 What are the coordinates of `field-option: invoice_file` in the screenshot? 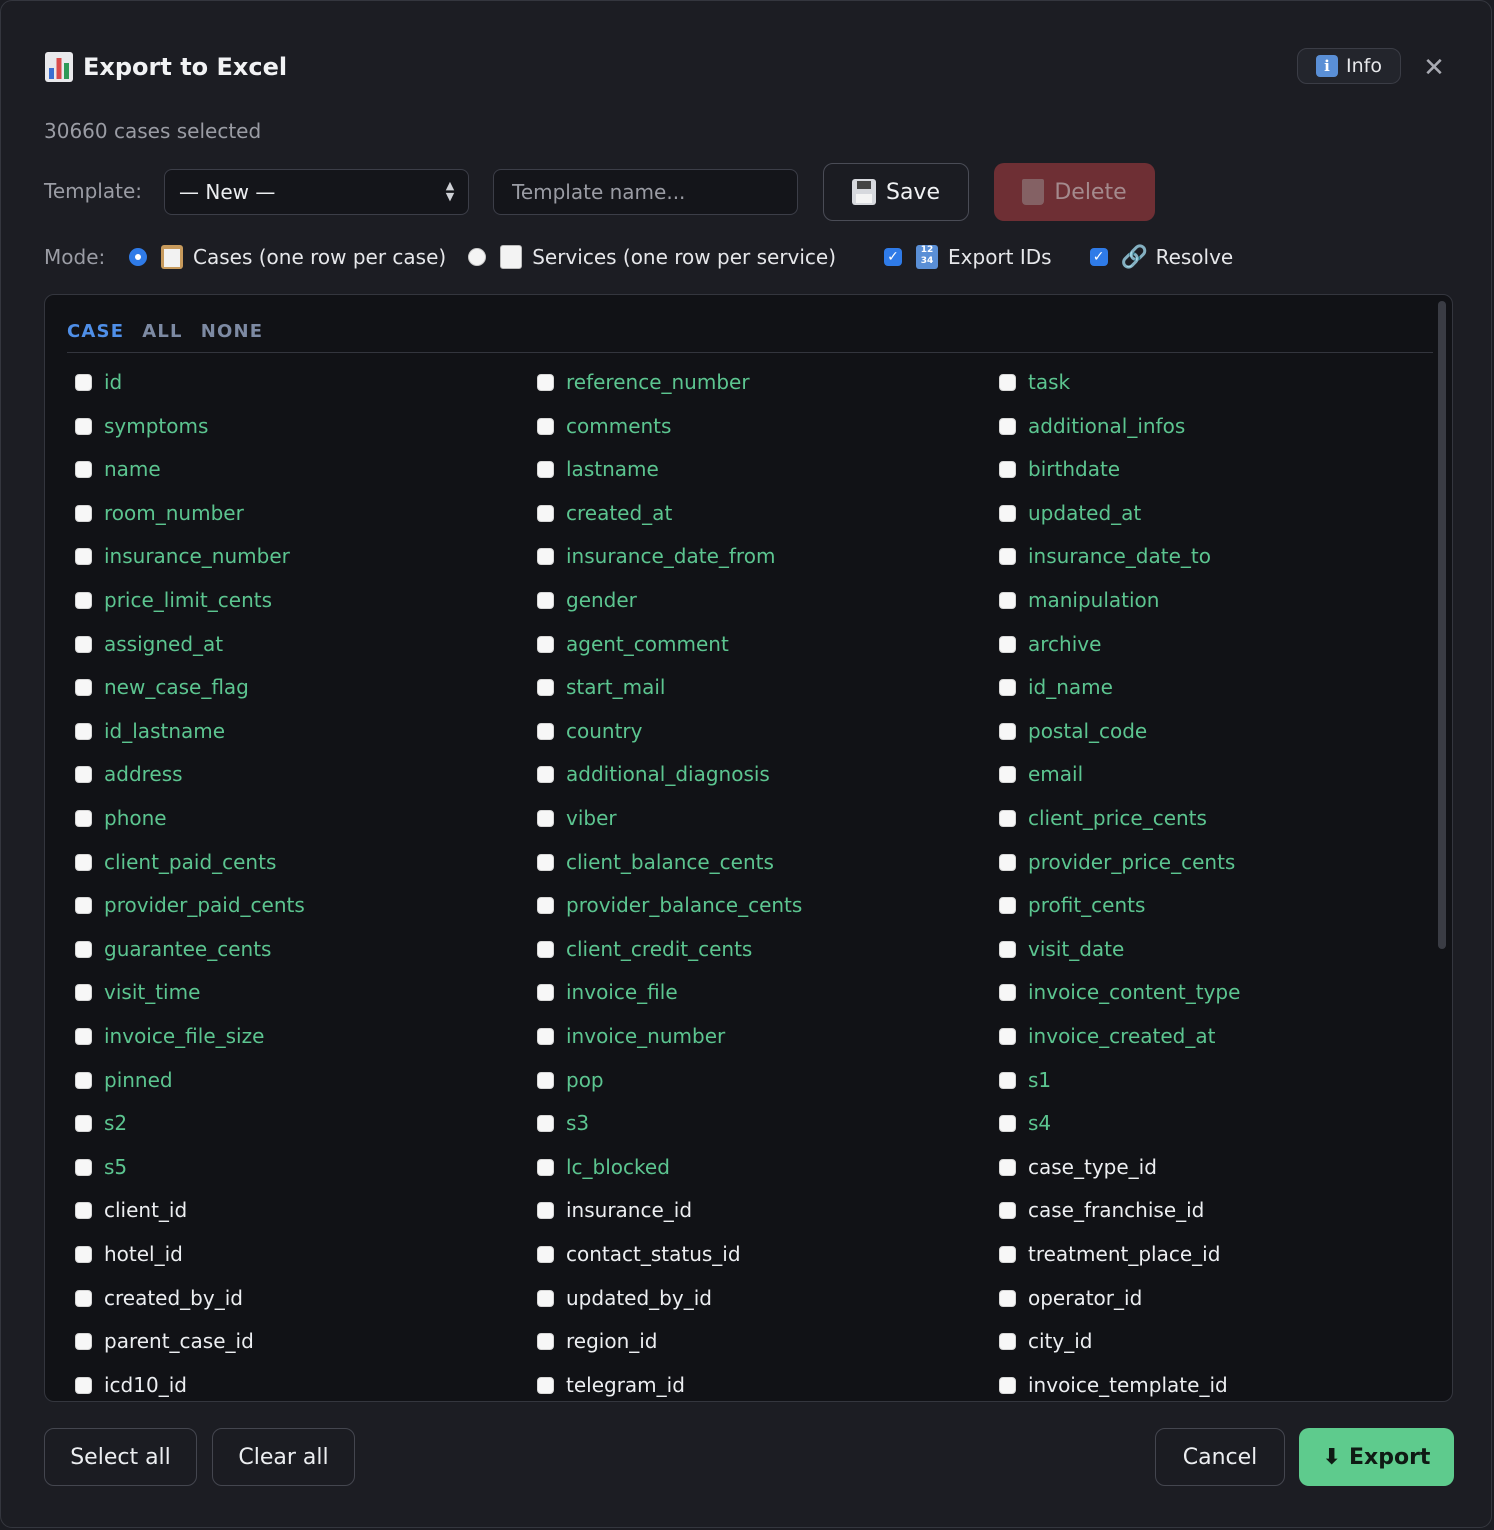 It's located at (607, 992).